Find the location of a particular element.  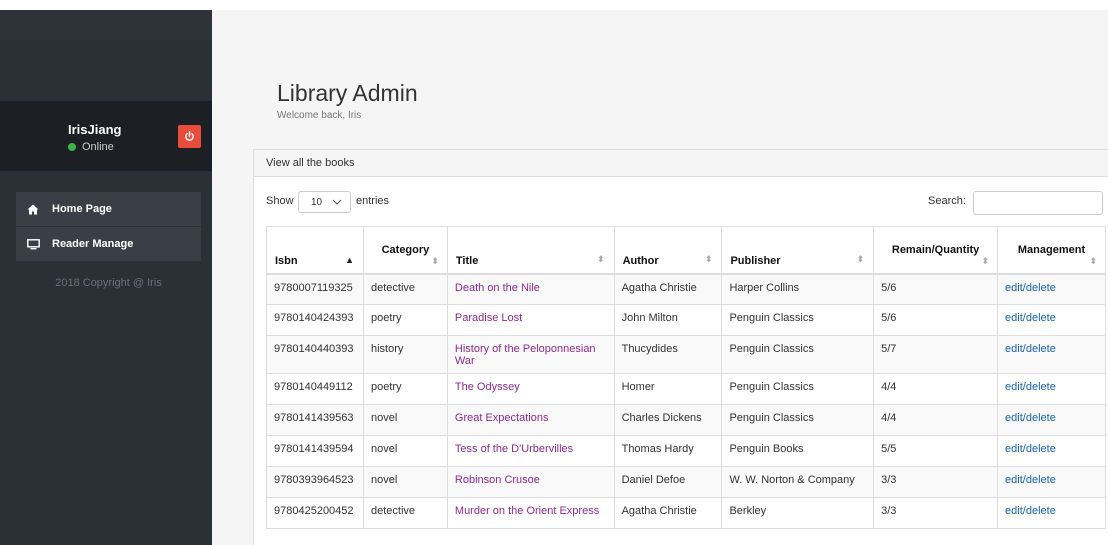

publisher-cell: Harper Collins is located at coordinates (798, 289).